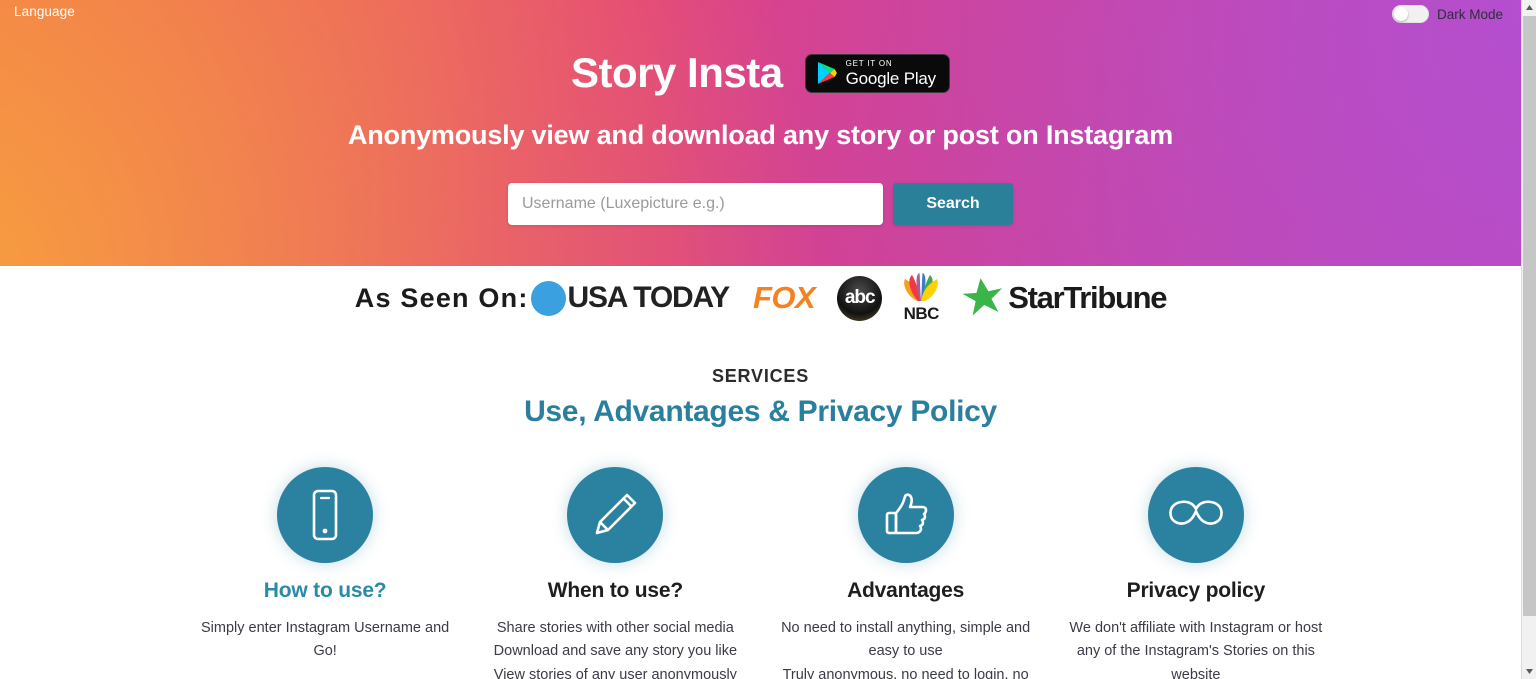 This screenshot has width=1536, height=679. I want to click on page-title: Story Insta, so click(677, 72).